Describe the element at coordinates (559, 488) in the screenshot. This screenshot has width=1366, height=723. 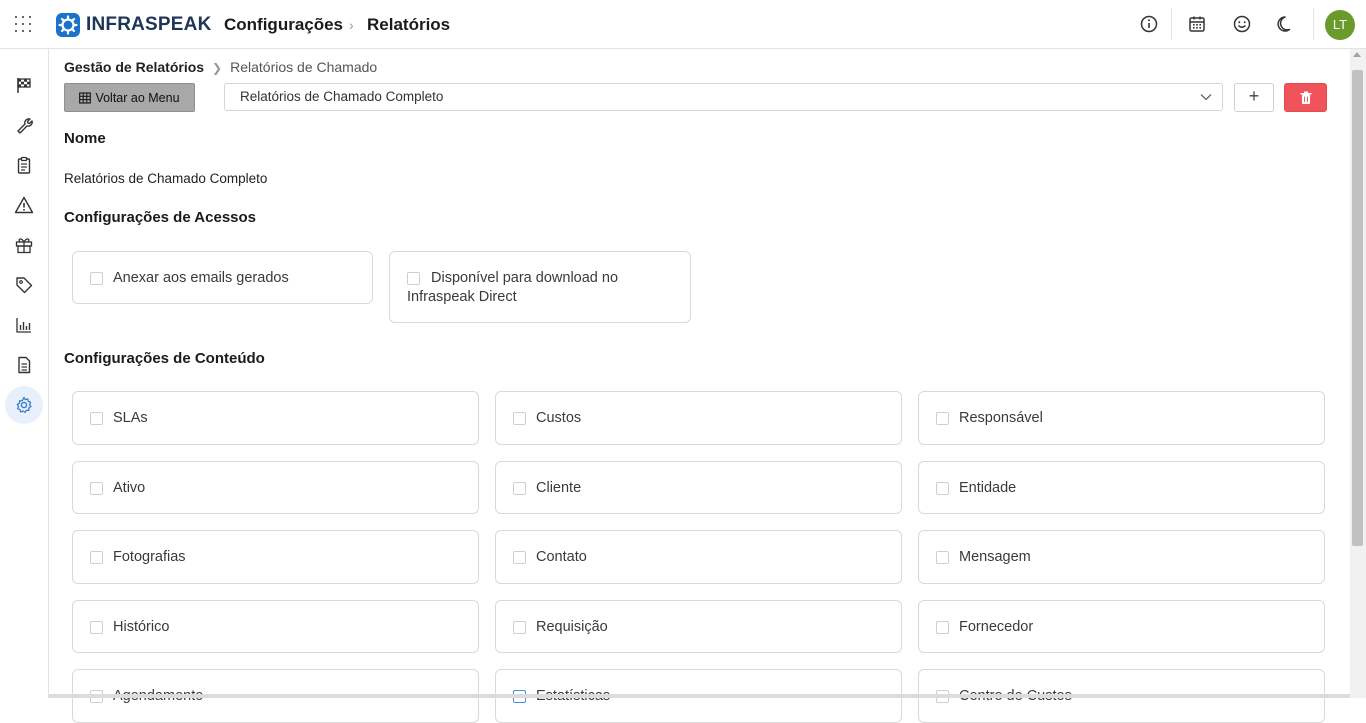
I see `content-option-label: Cliente` at that location.